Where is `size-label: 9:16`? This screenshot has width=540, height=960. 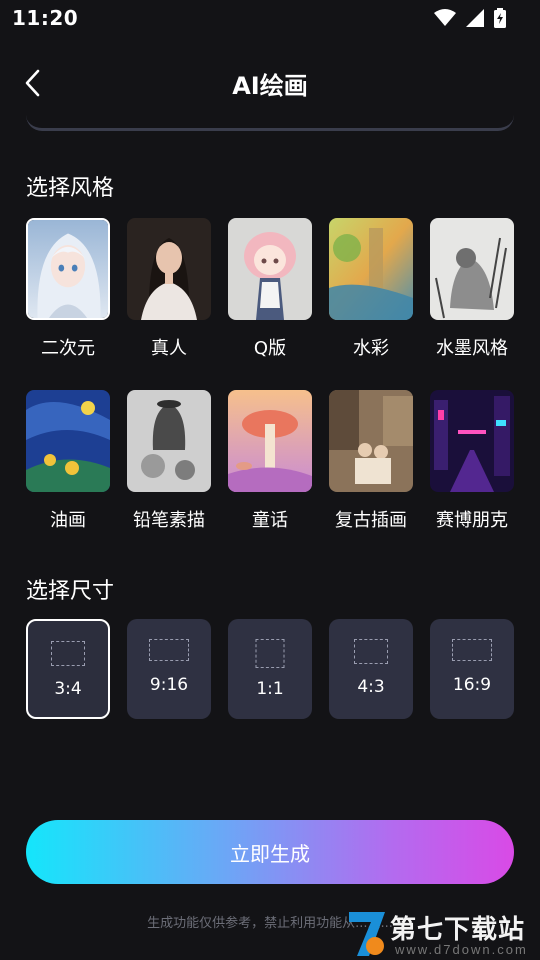
size-label: 9:16 is located at coordinates (169, 685).